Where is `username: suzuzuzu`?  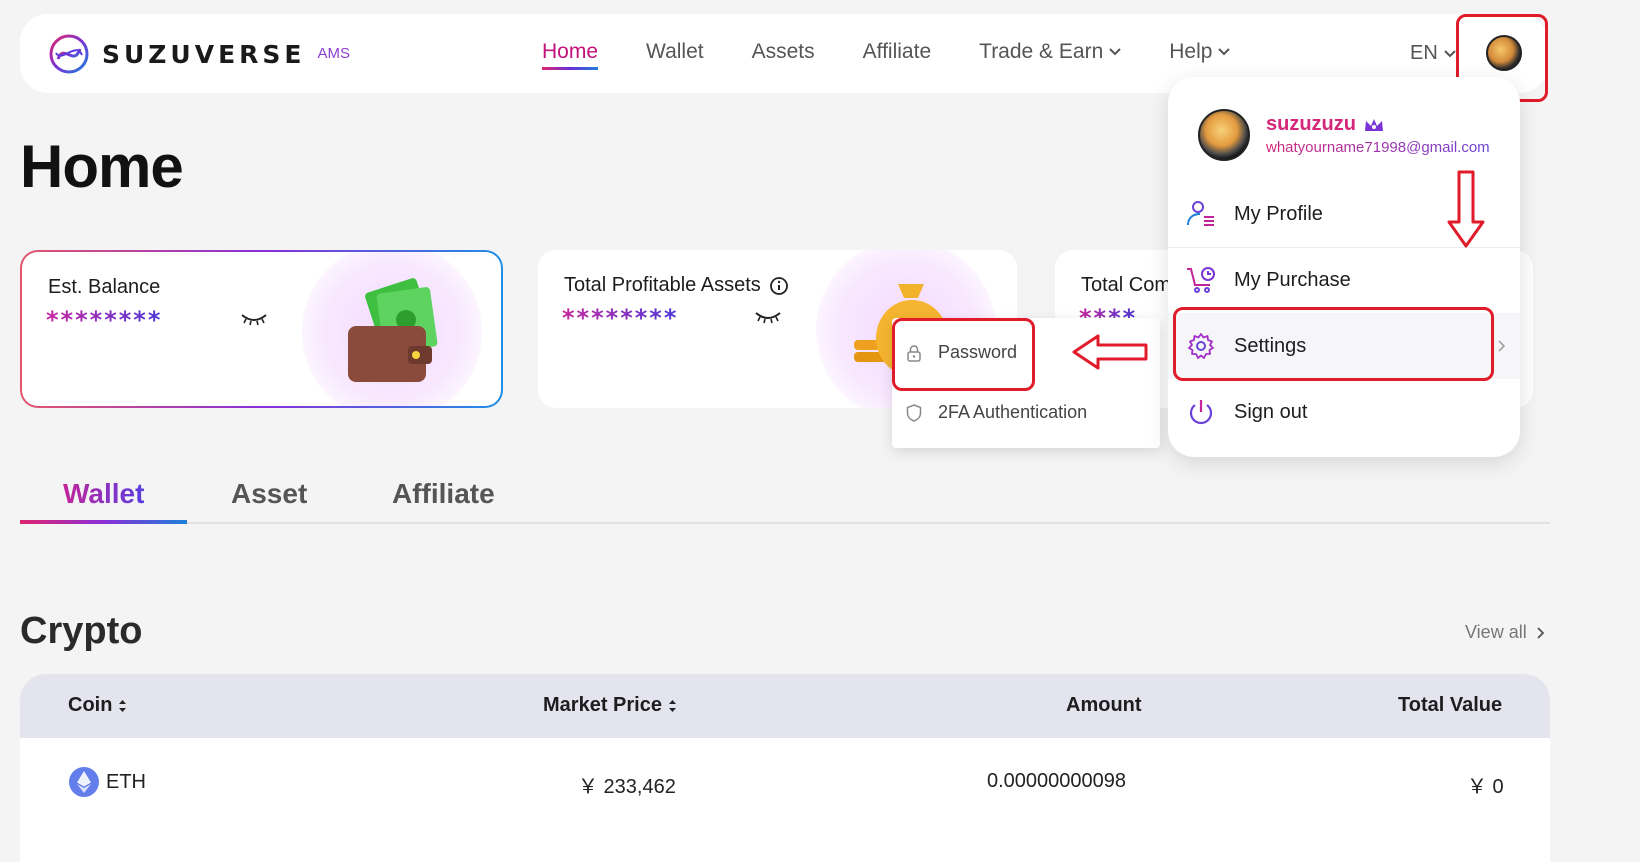
username: suzuzuzu is located at coordinates (1325, 124).